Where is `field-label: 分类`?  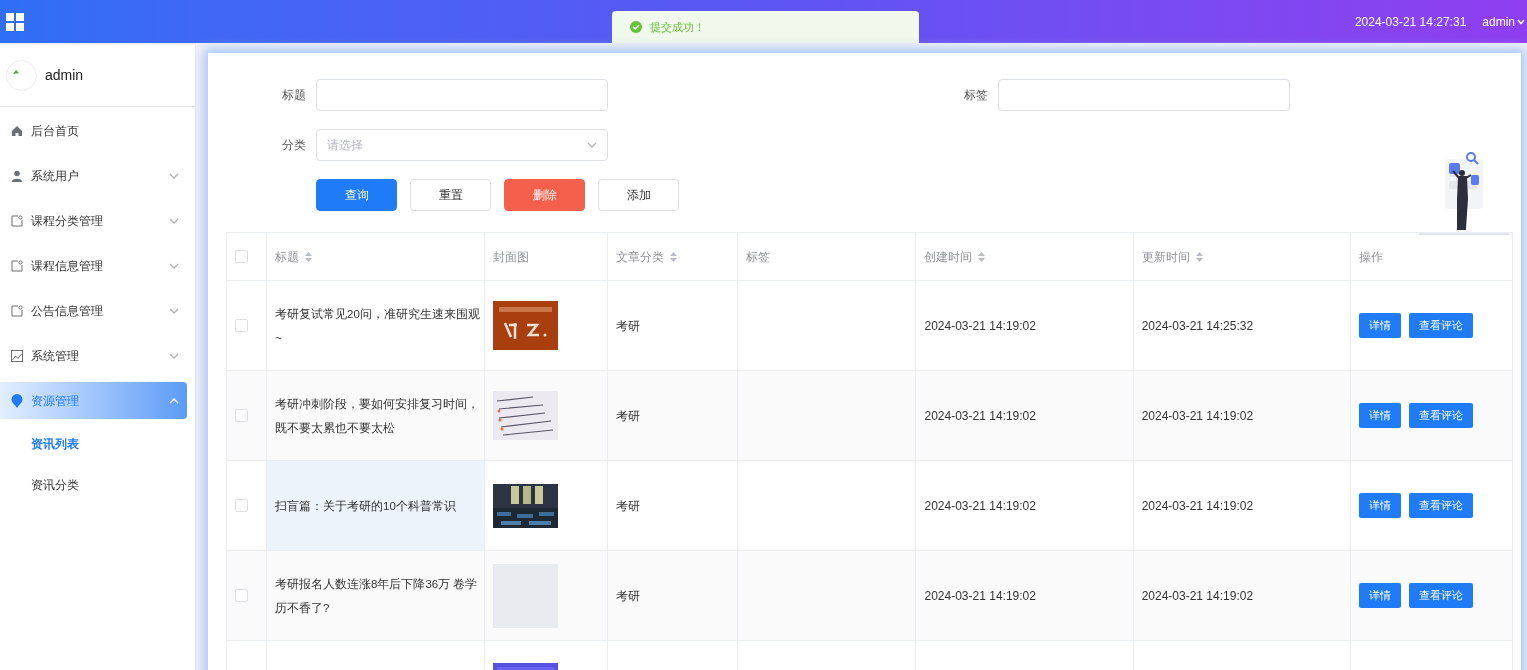 field-label: 分类 is located at coordinates (293, 145).